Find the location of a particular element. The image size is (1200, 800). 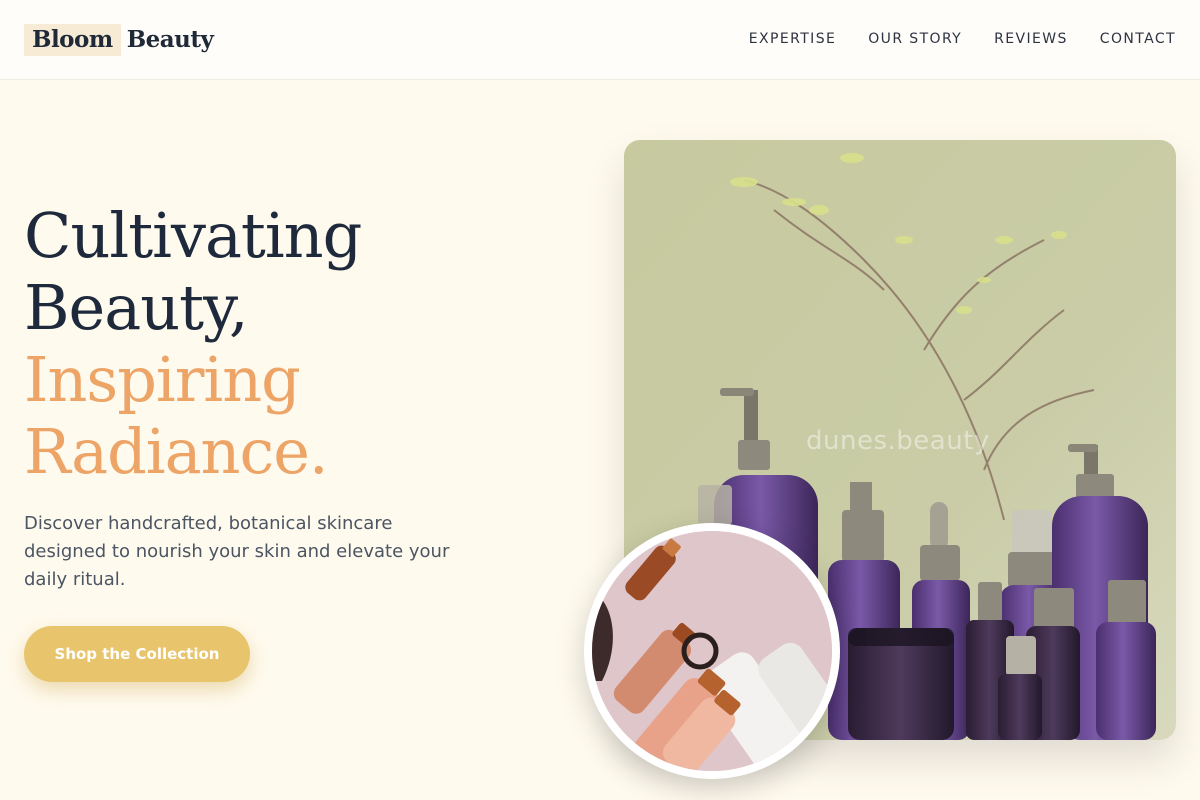

main-nav: EXPERTISE OUR STORY REVIEWS CONTACT is located at coordinates (962, 39).